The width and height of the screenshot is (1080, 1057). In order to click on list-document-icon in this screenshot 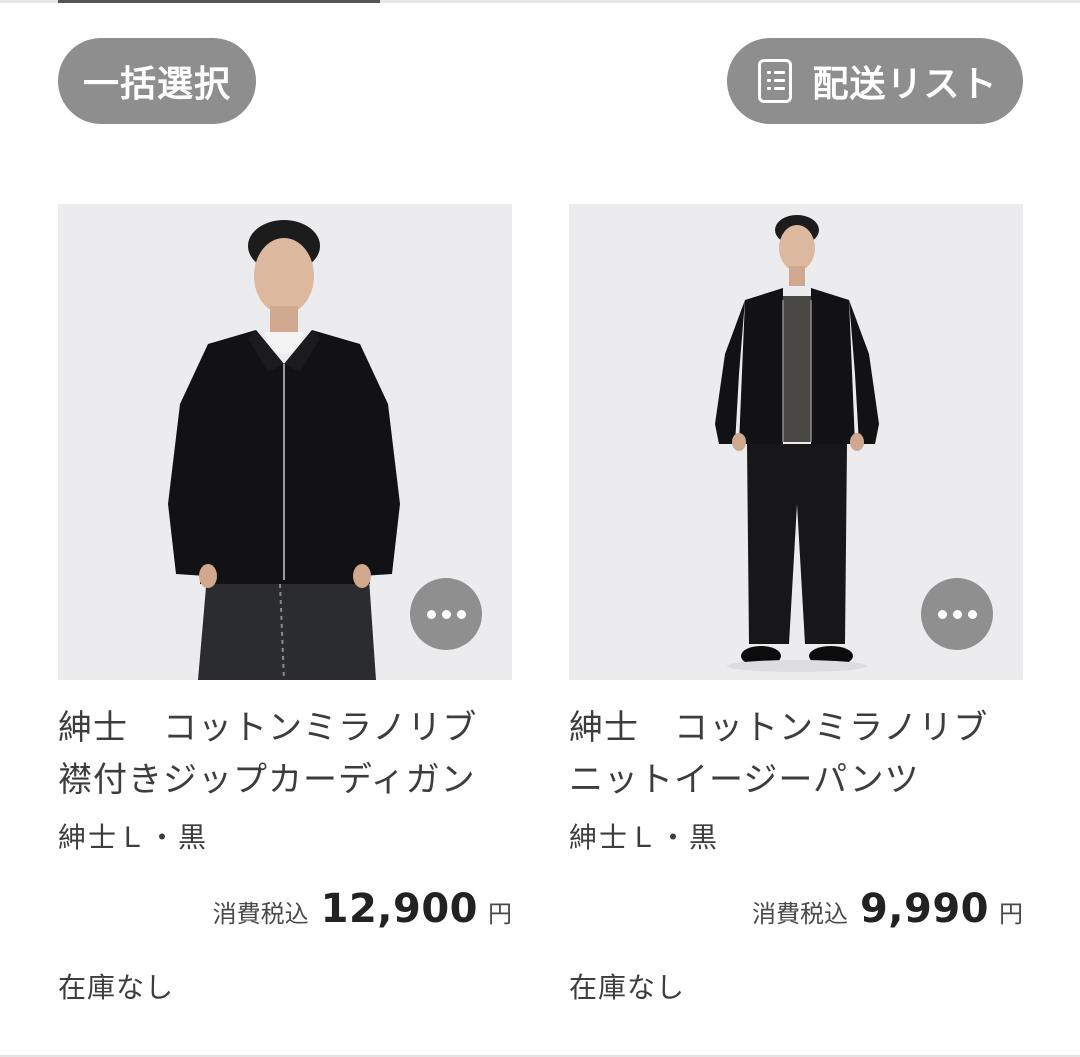, I will do `click(775, 81)`.